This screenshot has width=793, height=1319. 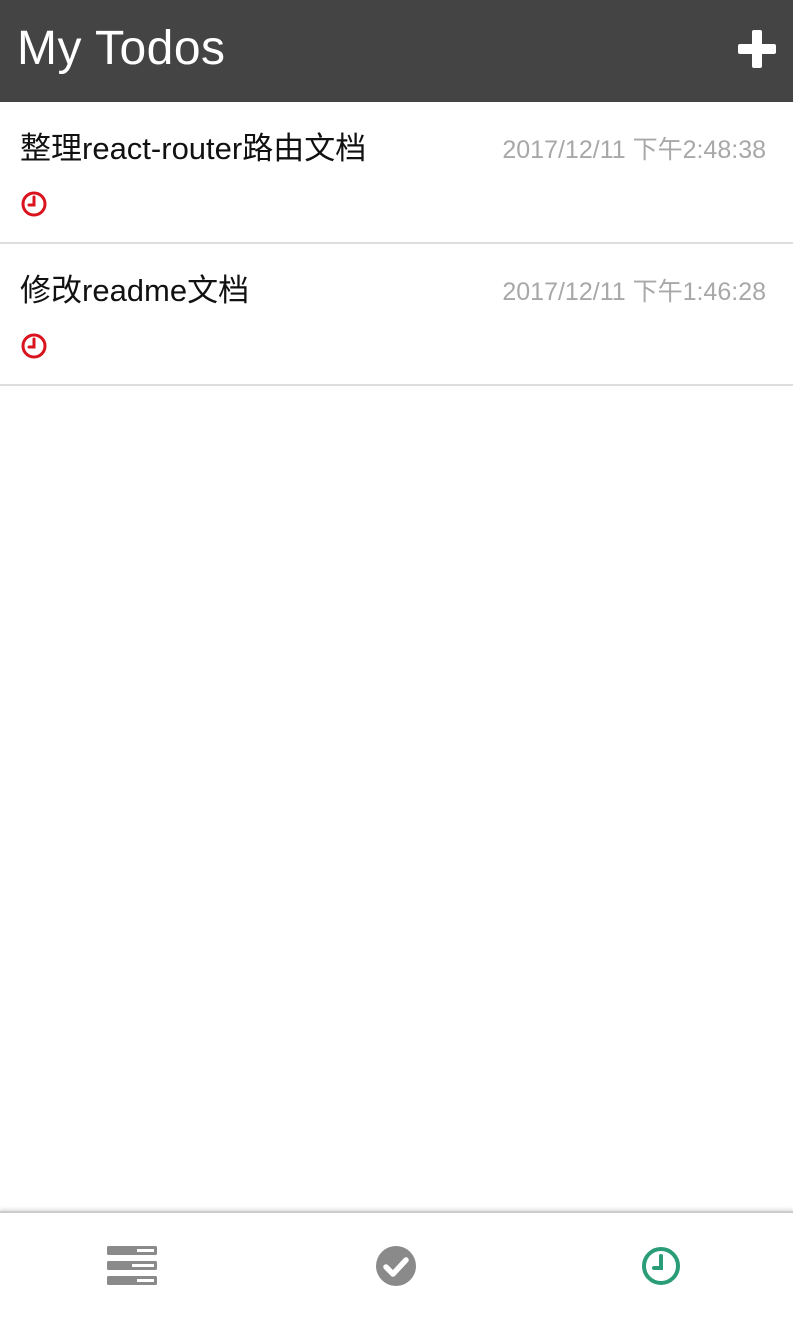 I want to click on tab-pending, so click(x=661, y=1266).